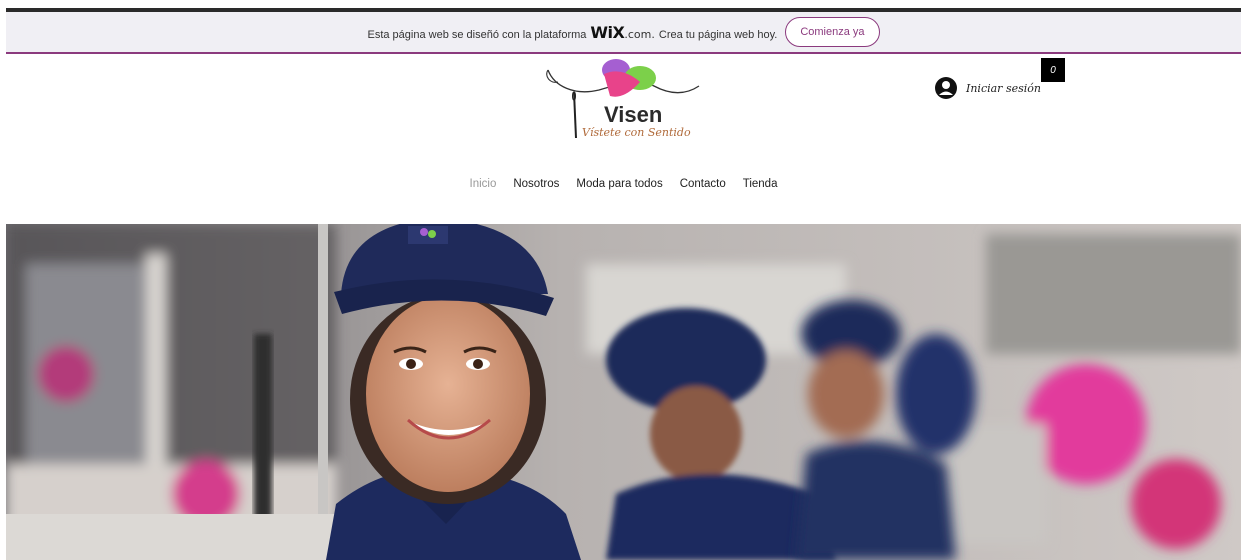 The image size is (1241, 560). Describe the element at coordinates (760, 184) in the screenshot. I see `nav-item-tienda: Tienda` at that location.